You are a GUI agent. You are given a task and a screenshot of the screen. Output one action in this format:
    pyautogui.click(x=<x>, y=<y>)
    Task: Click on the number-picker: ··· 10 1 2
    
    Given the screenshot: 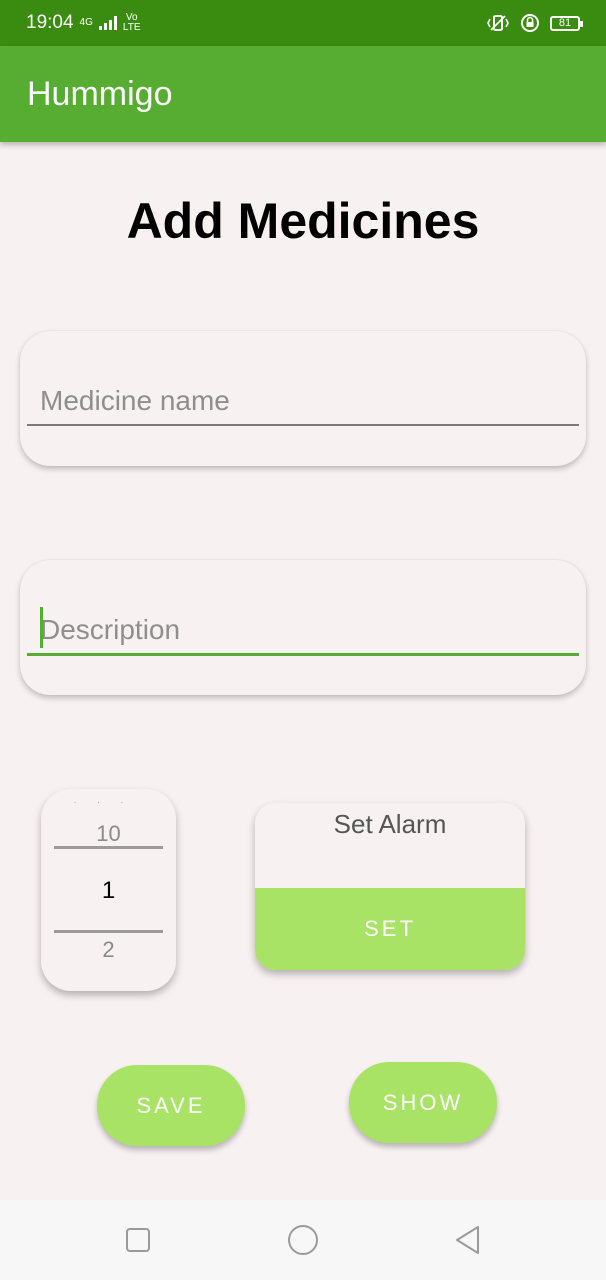 What is the action you would take?
    pyautogui.click(x=108, y=890)
    